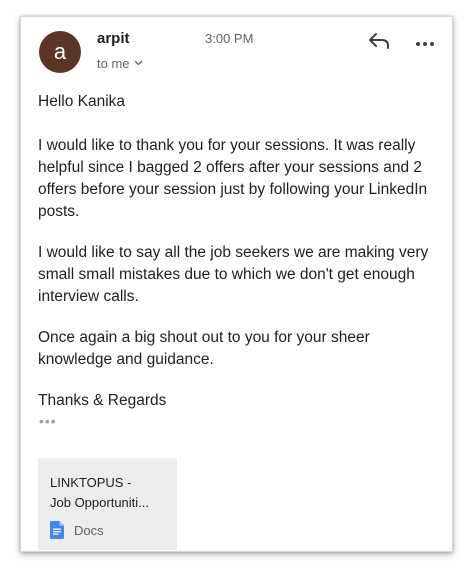  I want to click on sender-avatar: a, so click(60, 52).